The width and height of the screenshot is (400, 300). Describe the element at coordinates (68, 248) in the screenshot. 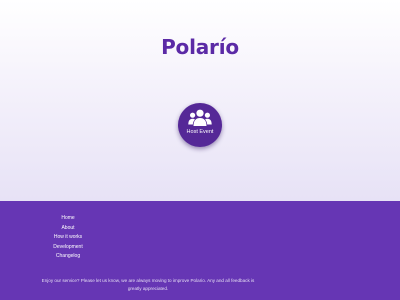

I see `footer-link-development: Development` at that location.